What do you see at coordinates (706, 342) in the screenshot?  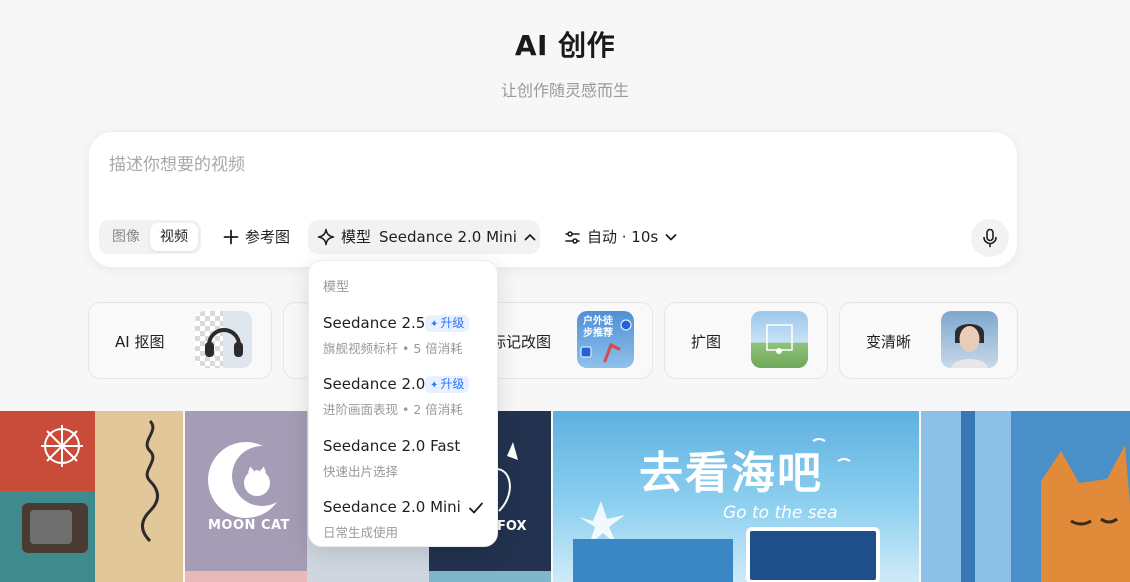 I see `feature-label: 扩图` at bounding box center [706, 342].